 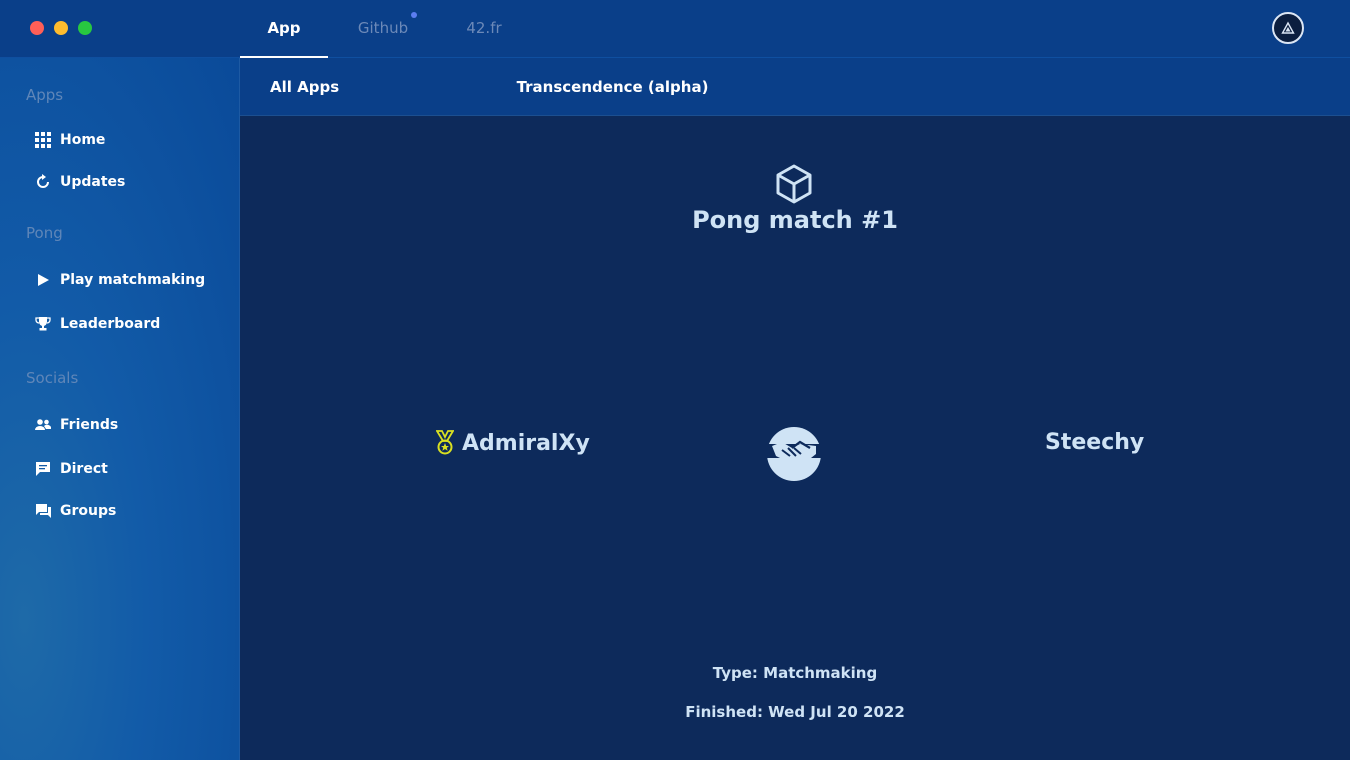 What do you see at coordinates (85, 28) in the screenshot?
I see `maximize-window-button` at bounding box center [85, 28].